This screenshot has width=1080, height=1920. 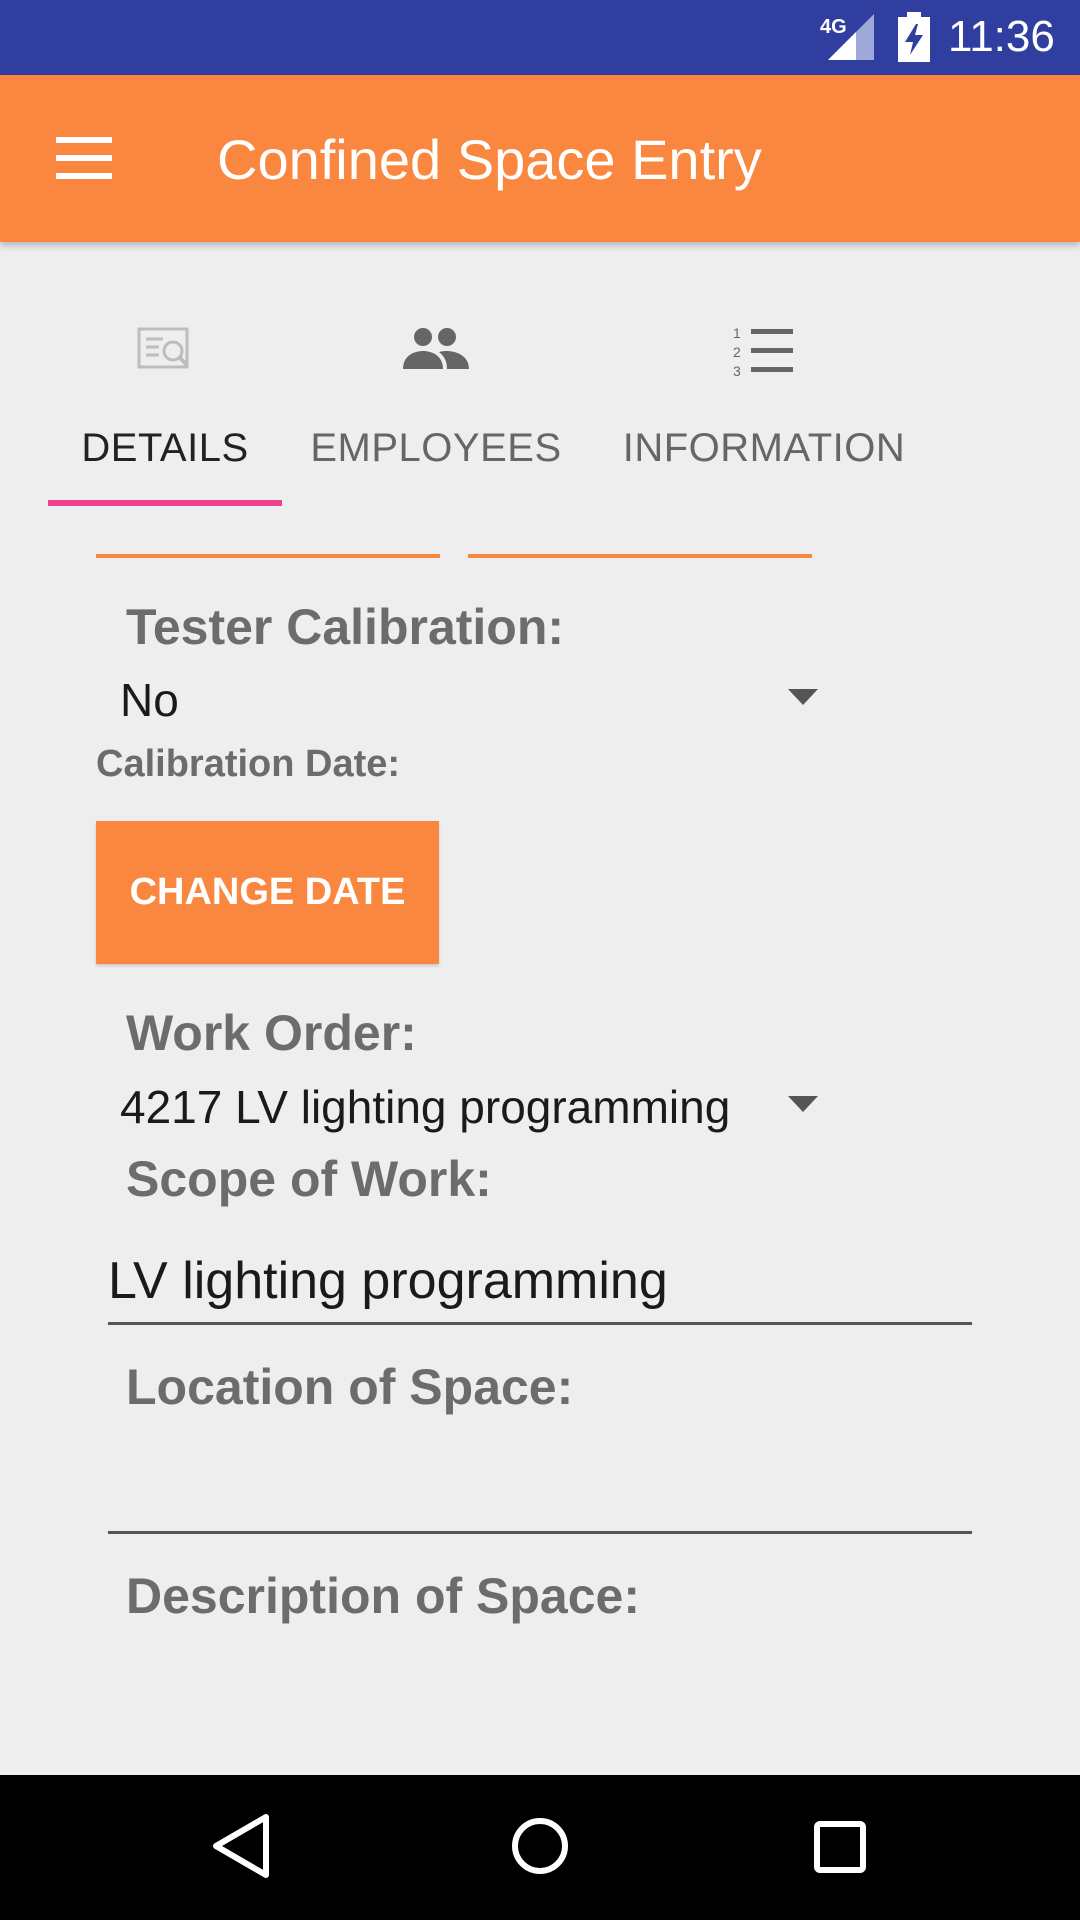 I want to click on tab-employees: EMPLOYEES, so click(x=436, y=398).